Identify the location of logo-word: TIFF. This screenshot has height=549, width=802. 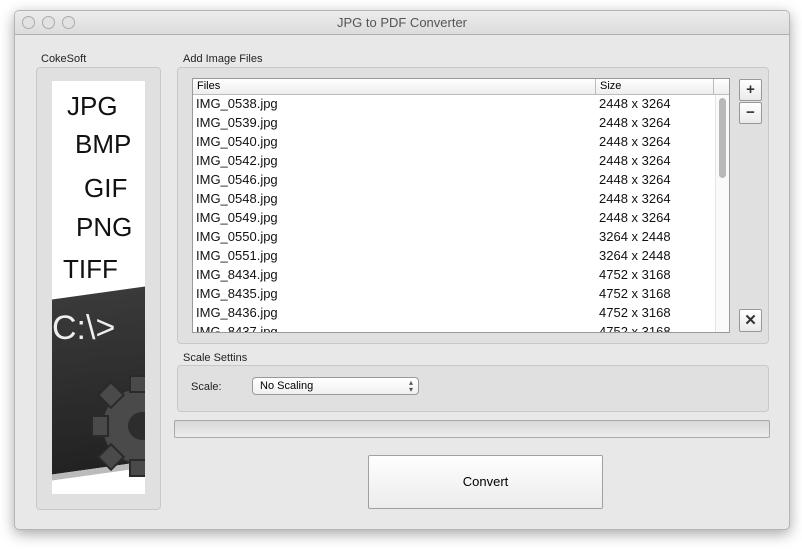
(90, 269).